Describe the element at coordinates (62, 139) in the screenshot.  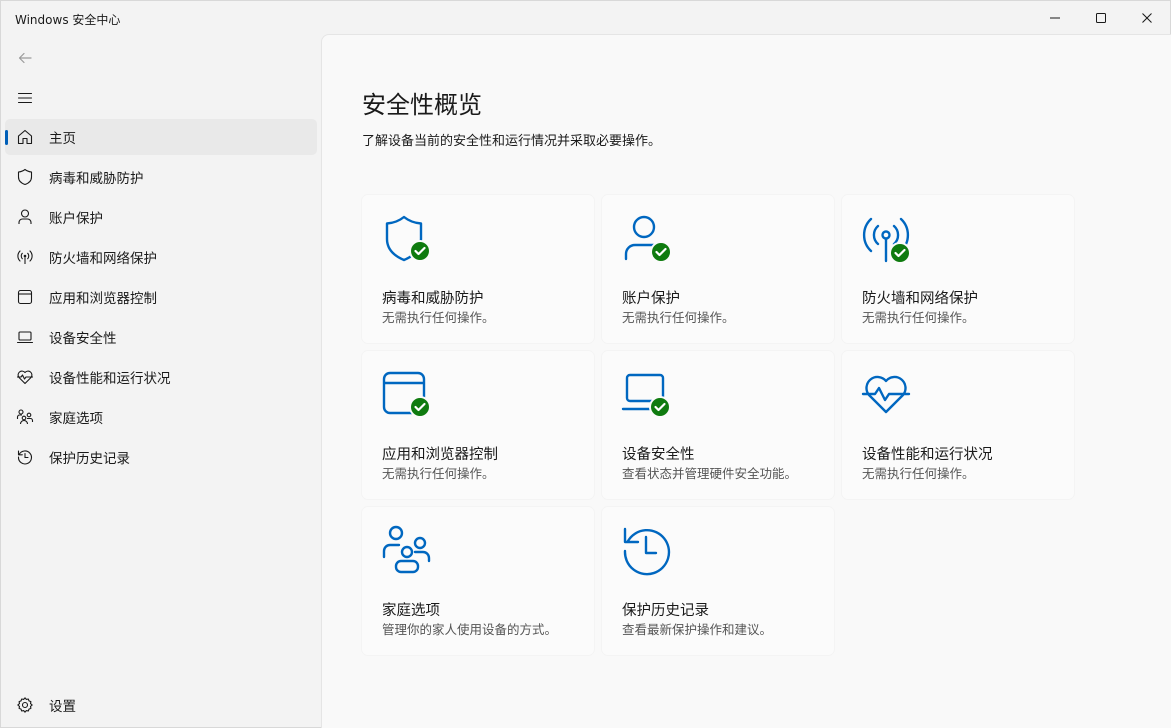
I see `sidebar-item-label: 主页` at that location.